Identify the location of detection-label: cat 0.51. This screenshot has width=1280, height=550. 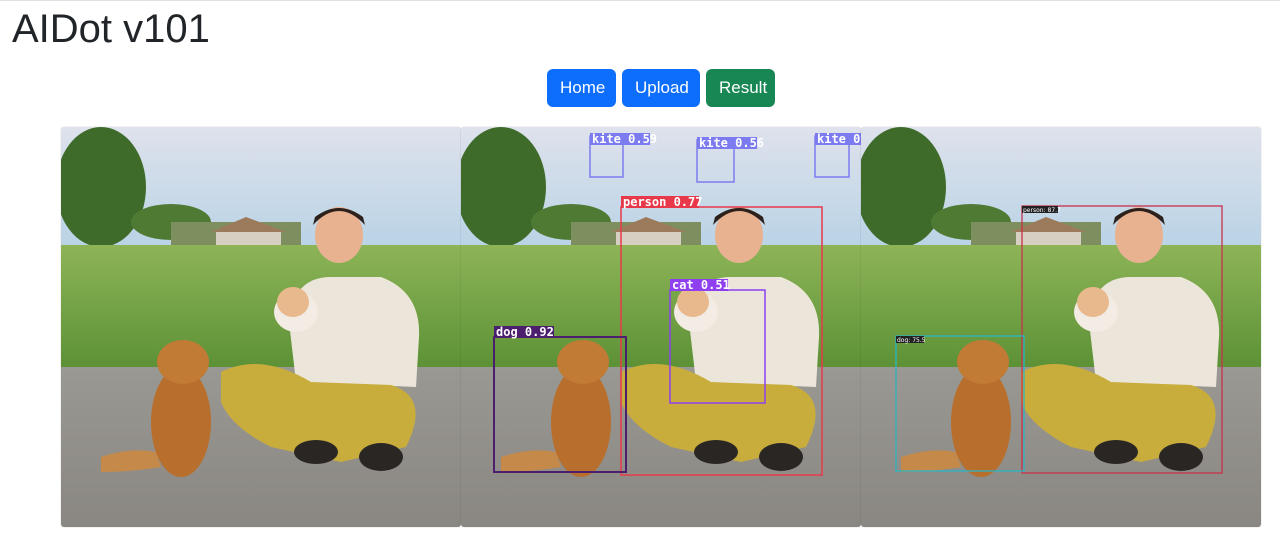
(701, 285).